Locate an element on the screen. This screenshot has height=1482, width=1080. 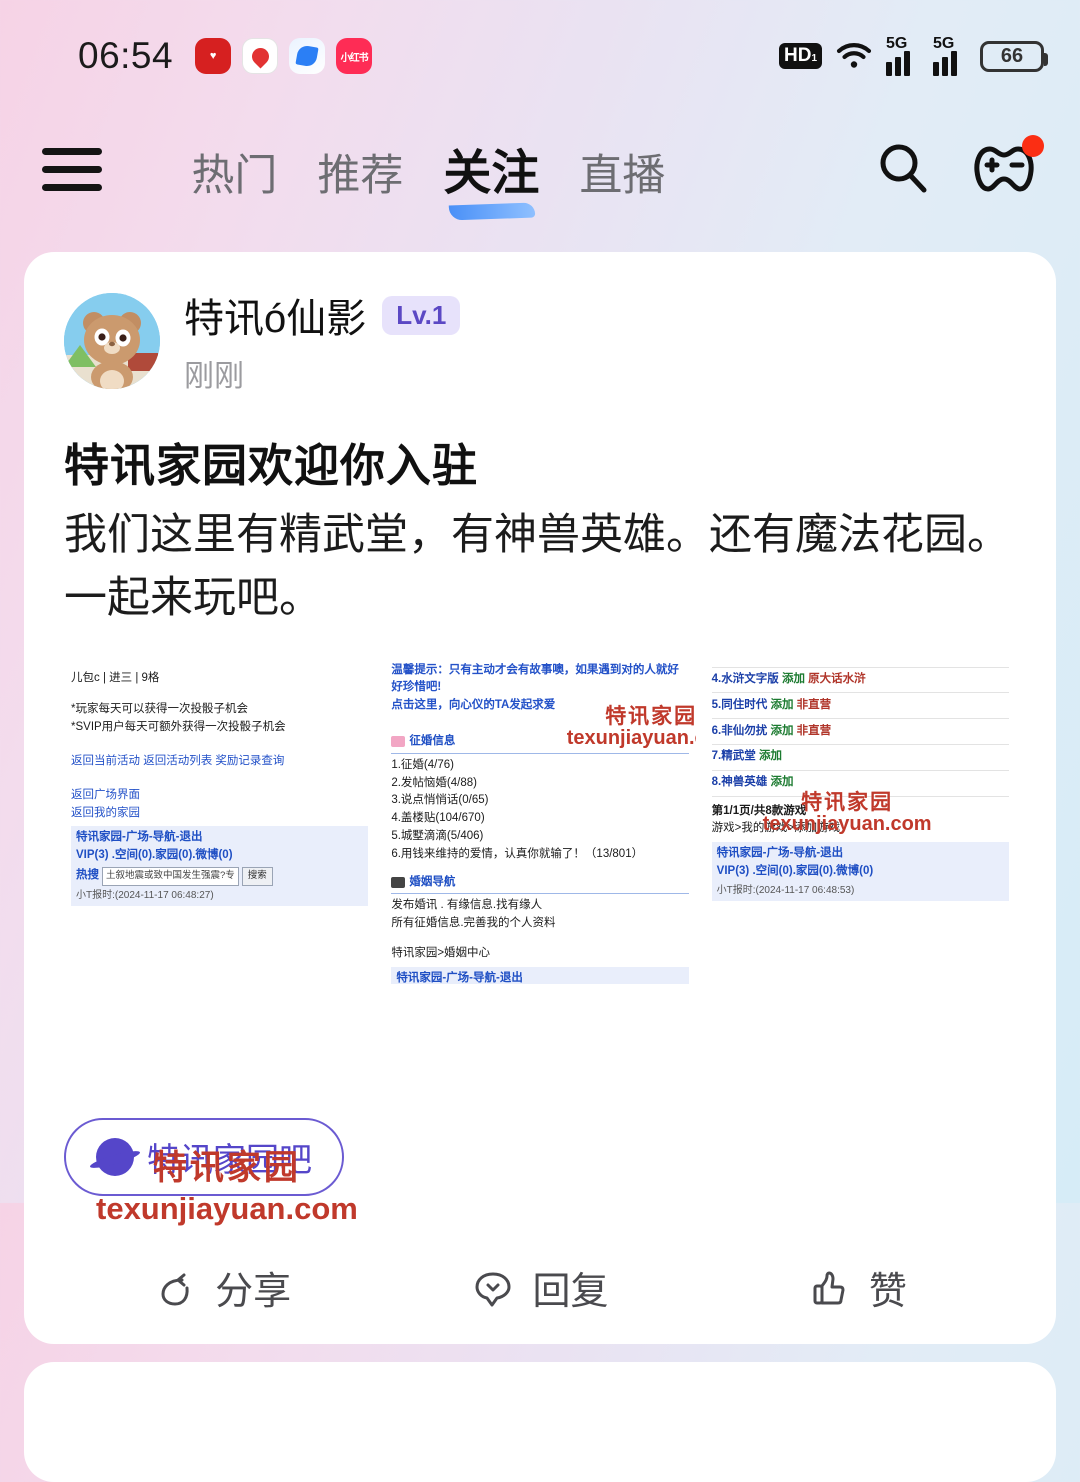
wifi-icon is located at coordinates (854, 56).